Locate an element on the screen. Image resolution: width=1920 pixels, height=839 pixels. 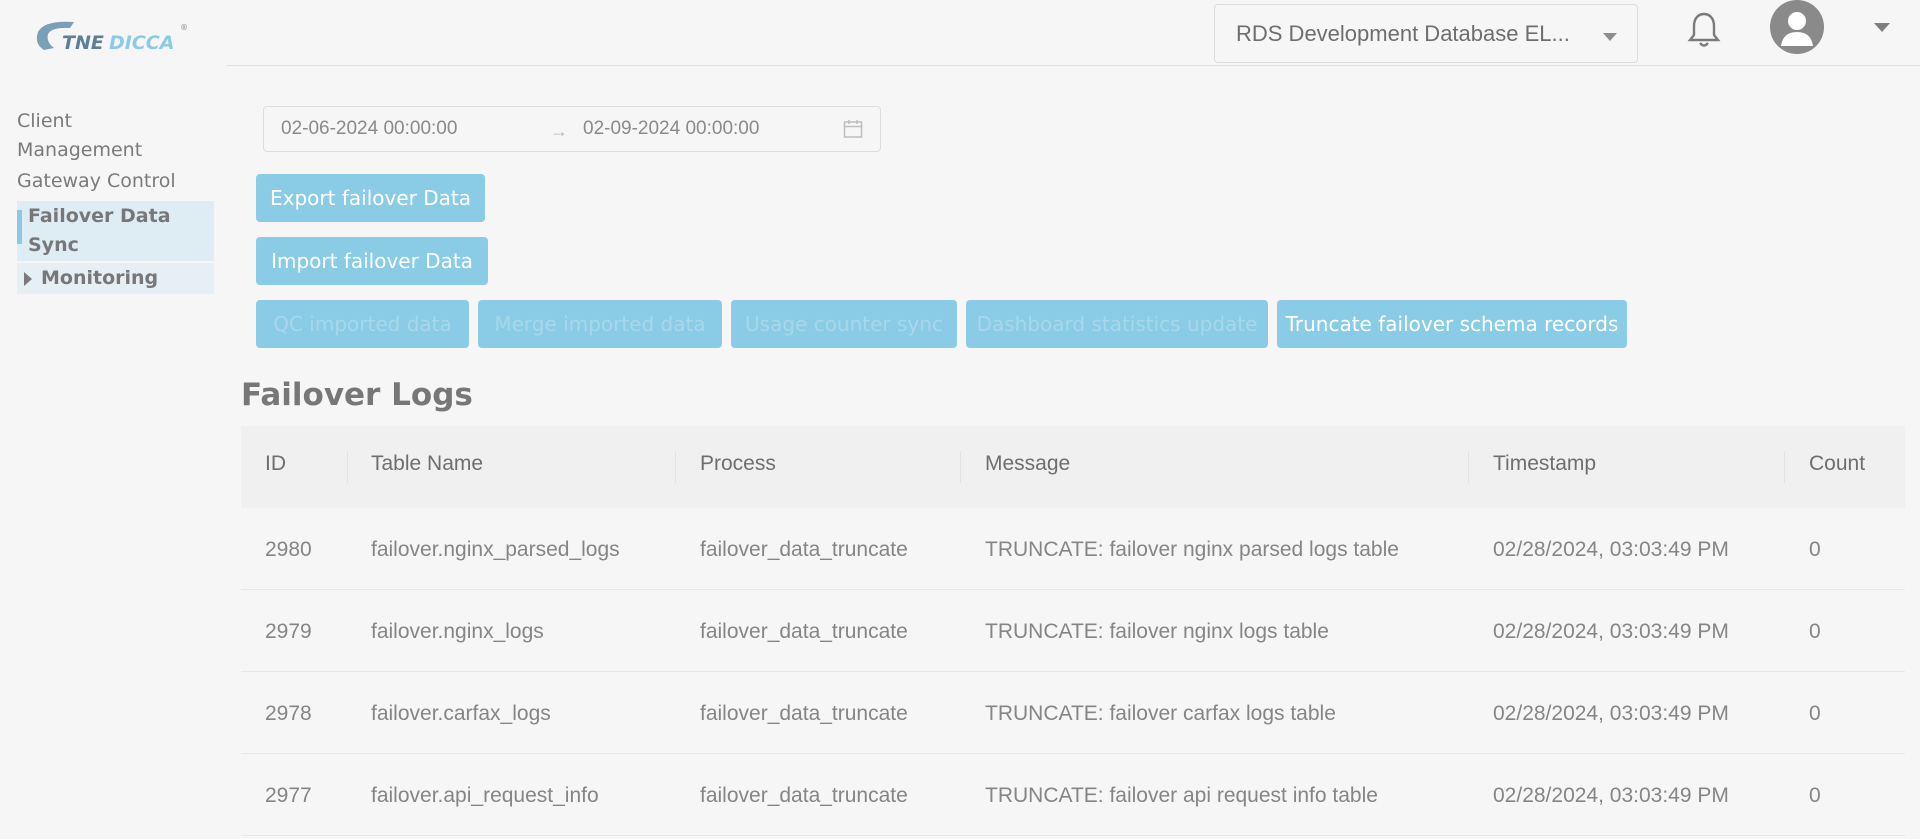
column-header-table-name: Table Name is located at coordinates (427, 464).